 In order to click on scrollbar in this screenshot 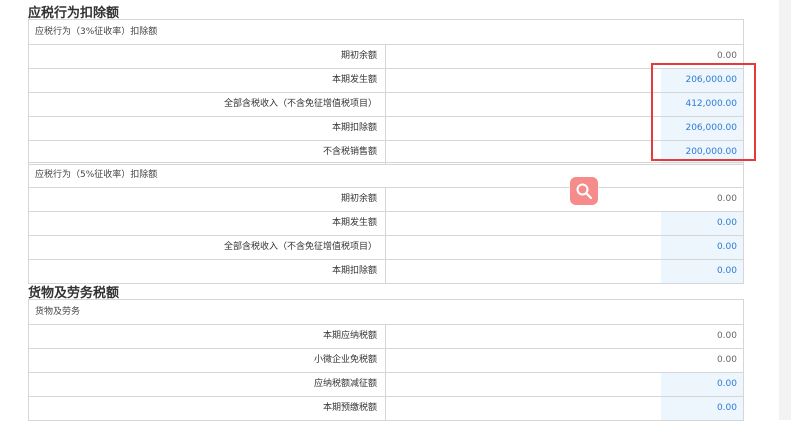, I will do `click(785, 210)`.